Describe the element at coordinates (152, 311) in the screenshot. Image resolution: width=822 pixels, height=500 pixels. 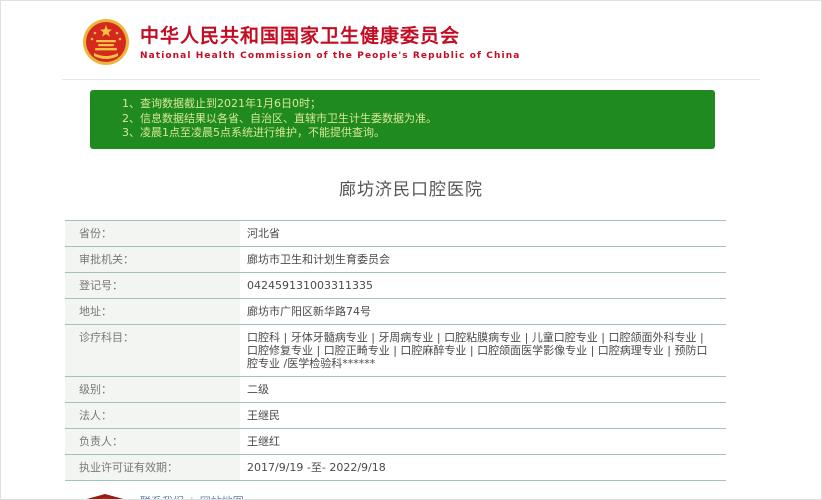
I see `row-label: 地址：` at that location.